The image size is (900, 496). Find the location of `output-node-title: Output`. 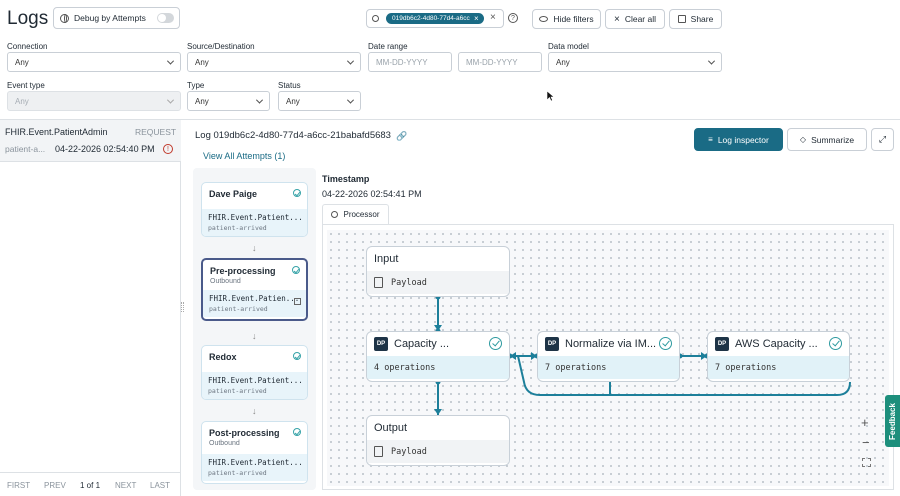

output-node-title: Output is located at coordinates (391, 428).